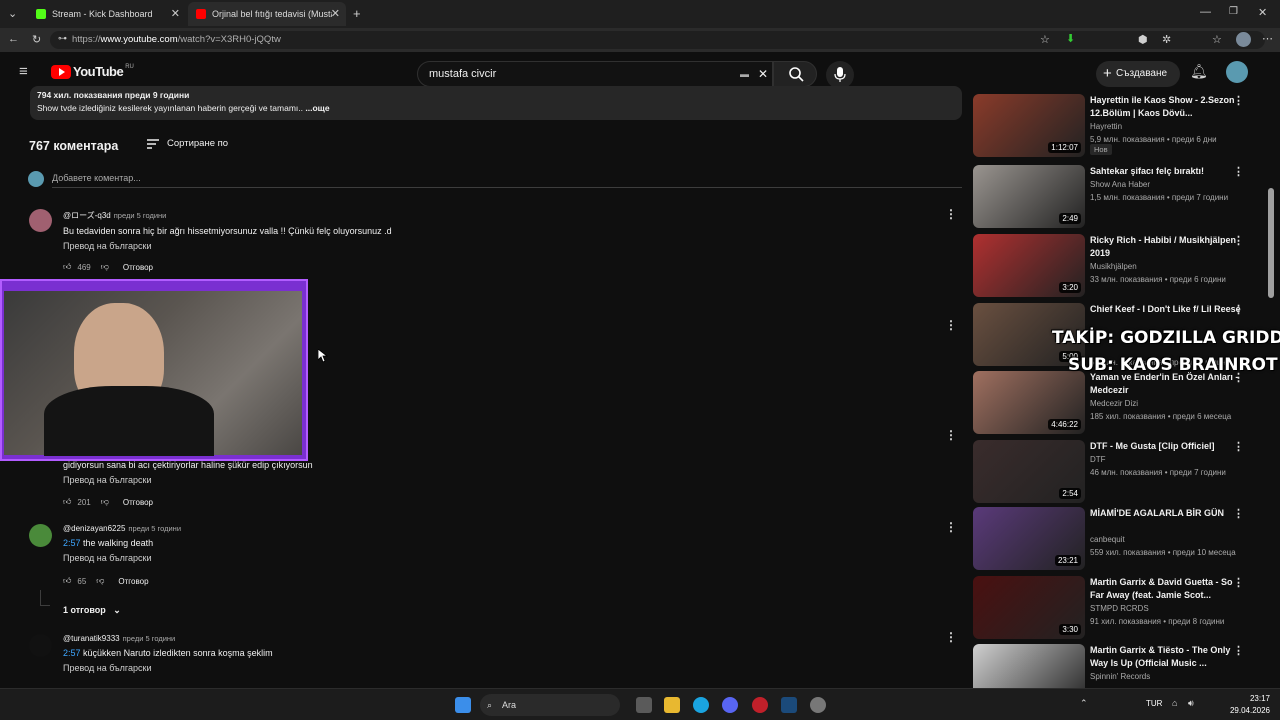 The height and width of the screenshot is (720, 1280). What do you see at coordinates (1029, 607) in the screenshot?
I see `video-thumbnail: 3:30` at bounding box center [1029, 607].